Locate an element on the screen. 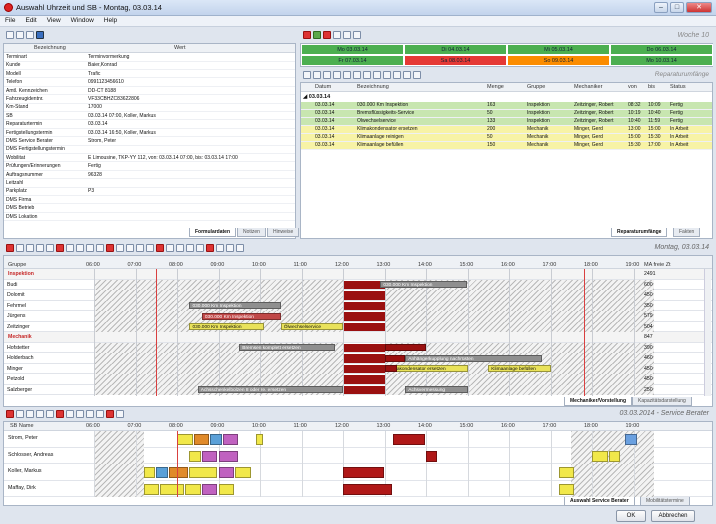 This screenshot has height=524, width=716. detail-value: Trafic is located at coordinates (94, 74).